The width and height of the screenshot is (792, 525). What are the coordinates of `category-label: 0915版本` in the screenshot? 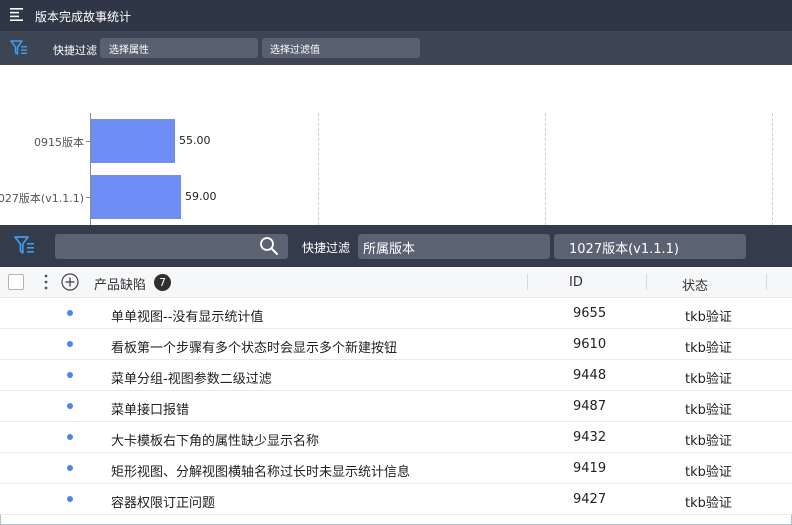 It's located at (59, 142).